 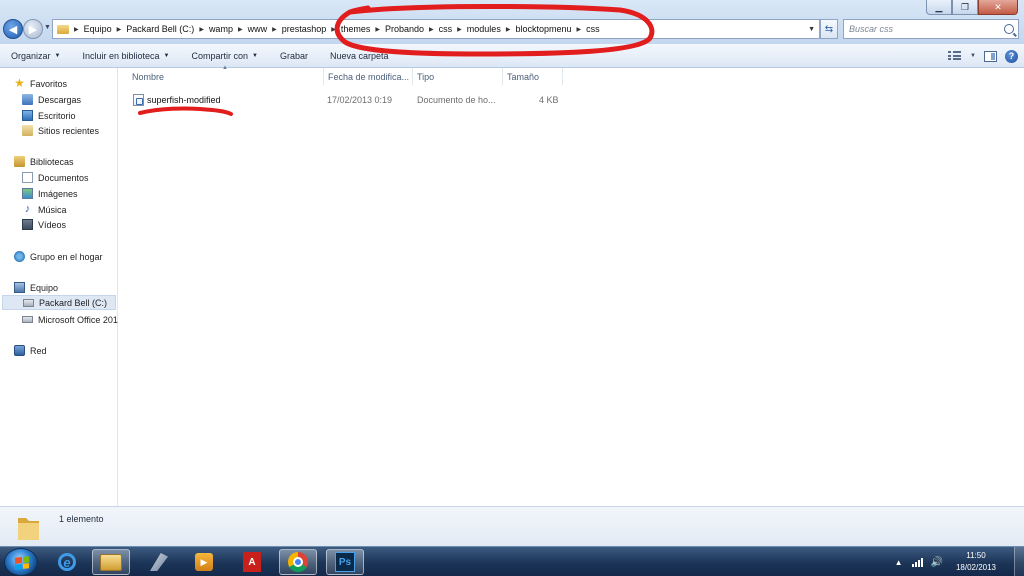 I want to click on minimize-button: ▁, so click(x=939, y=7).